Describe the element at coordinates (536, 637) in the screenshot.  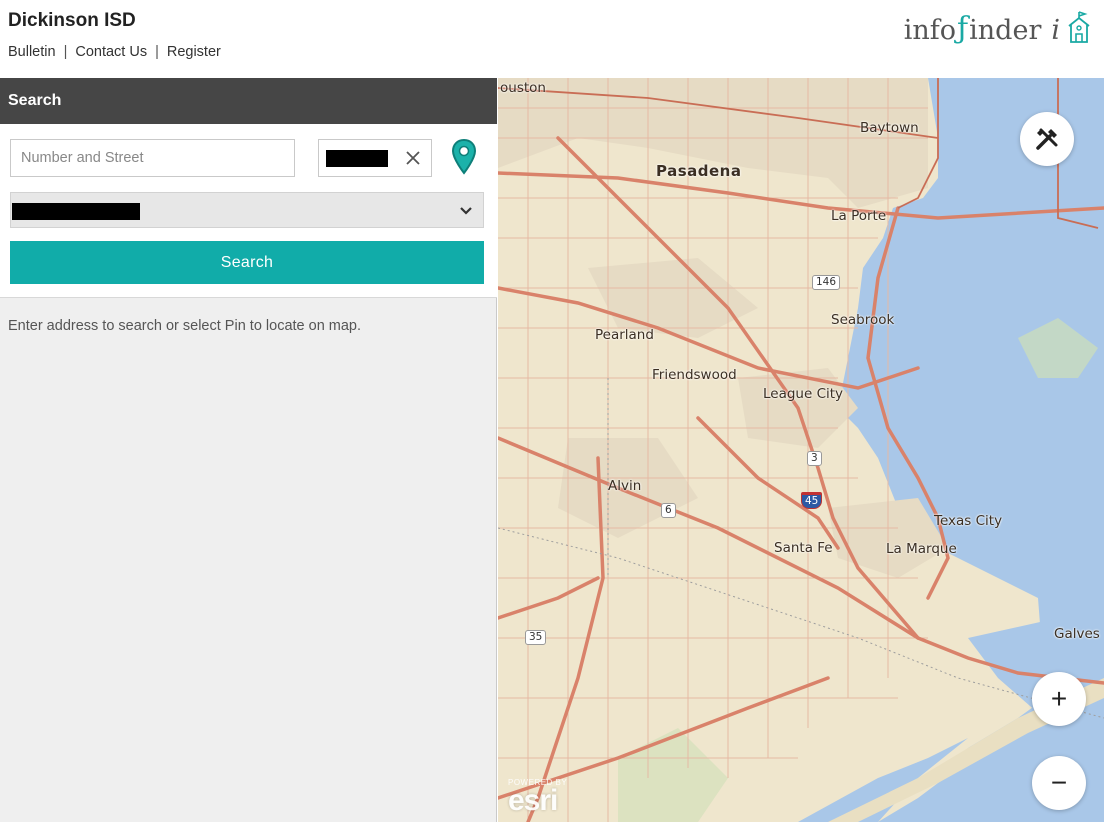
I see `route-shield-35: 35` at that location.